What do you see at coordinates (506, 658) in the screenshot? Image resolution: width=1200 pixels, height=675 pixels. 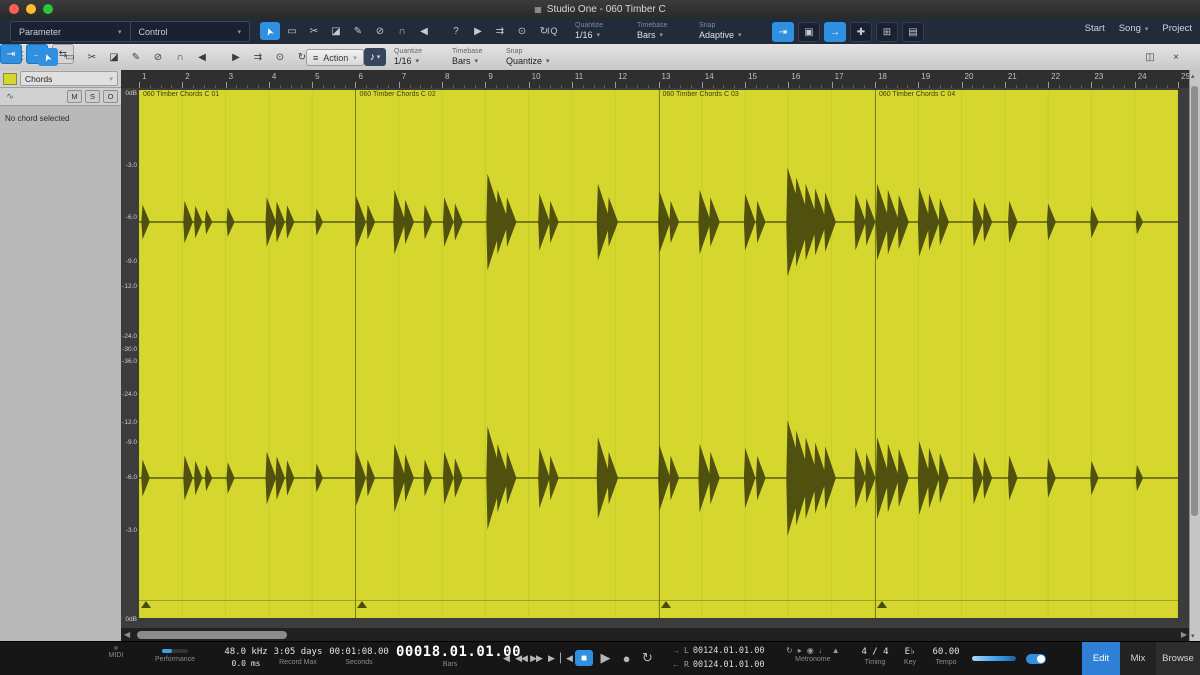 I see `prev-marker-button: ◀` at bounding box center [506, 658].